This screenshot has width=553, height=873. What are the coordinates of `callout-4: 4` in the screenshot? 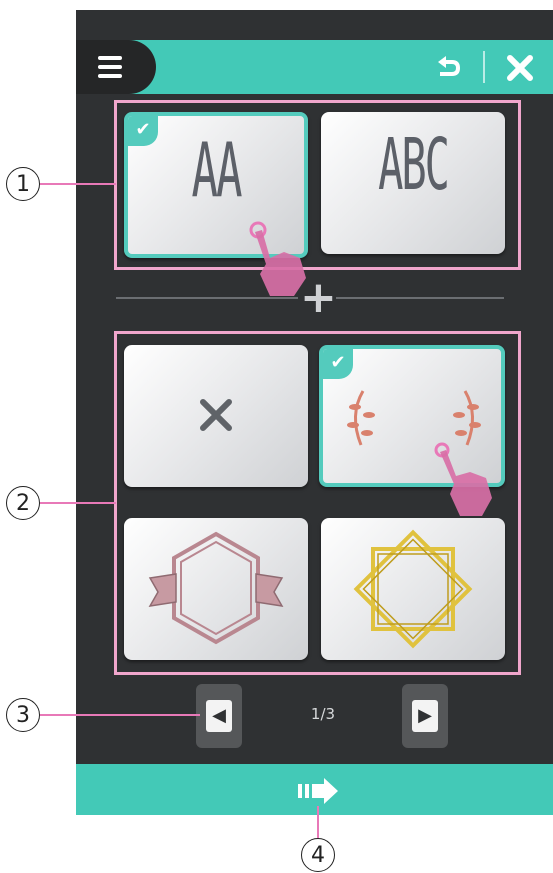 It's located at (318, 855).